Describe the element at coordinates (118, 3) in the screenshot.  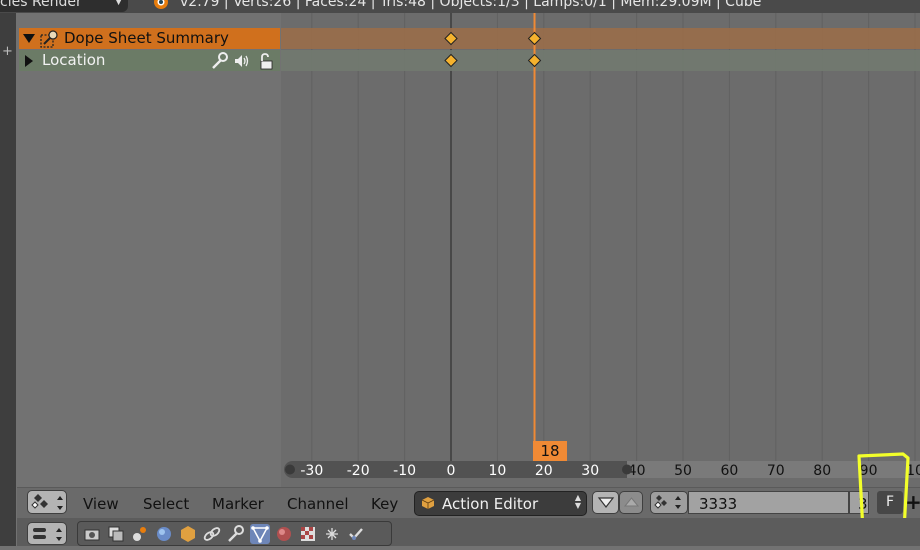
I see `chevron-down-icon: ▼` at that location.